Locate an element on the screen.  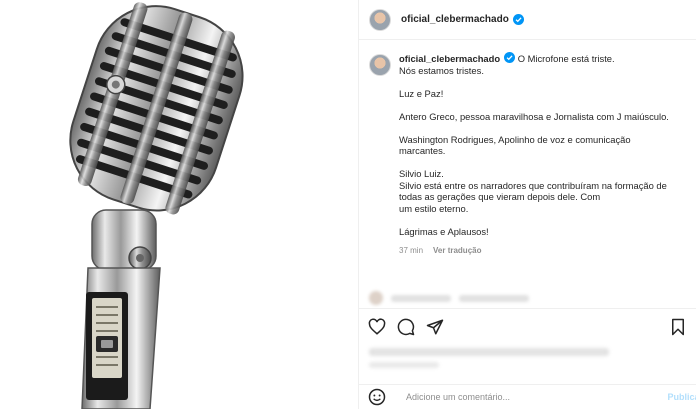
publish-button: Publicar is located at coordinates (681, 397).